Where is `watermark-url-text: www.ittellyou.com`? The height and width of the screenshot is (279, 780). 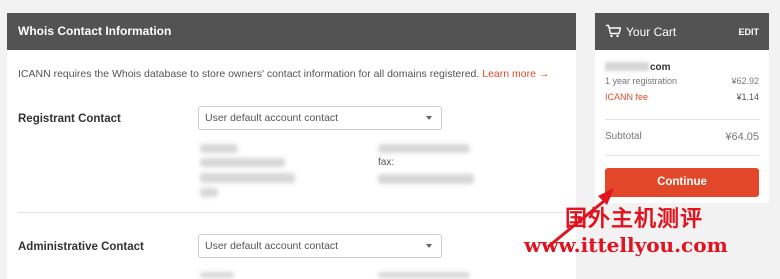 watermark-url-text: www.ittellyou.com is located at coordinates (626, 245).